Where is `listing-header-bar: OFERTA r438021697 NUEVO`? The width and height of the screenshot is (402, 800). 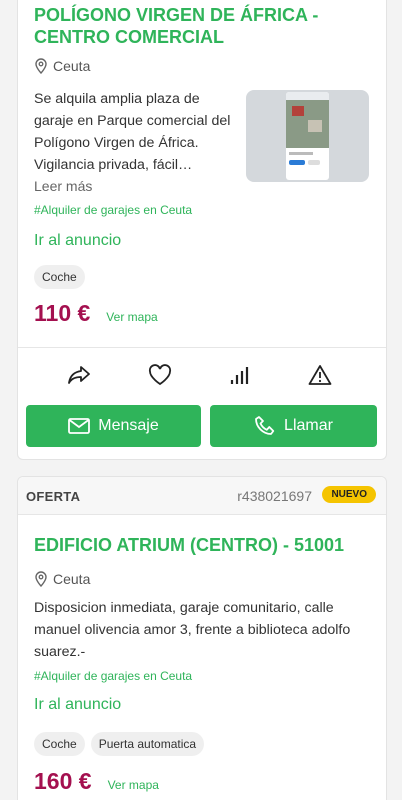 listing-header-bar: OFERTA r438021697 NUEVO is located at coordinates (202, 496).